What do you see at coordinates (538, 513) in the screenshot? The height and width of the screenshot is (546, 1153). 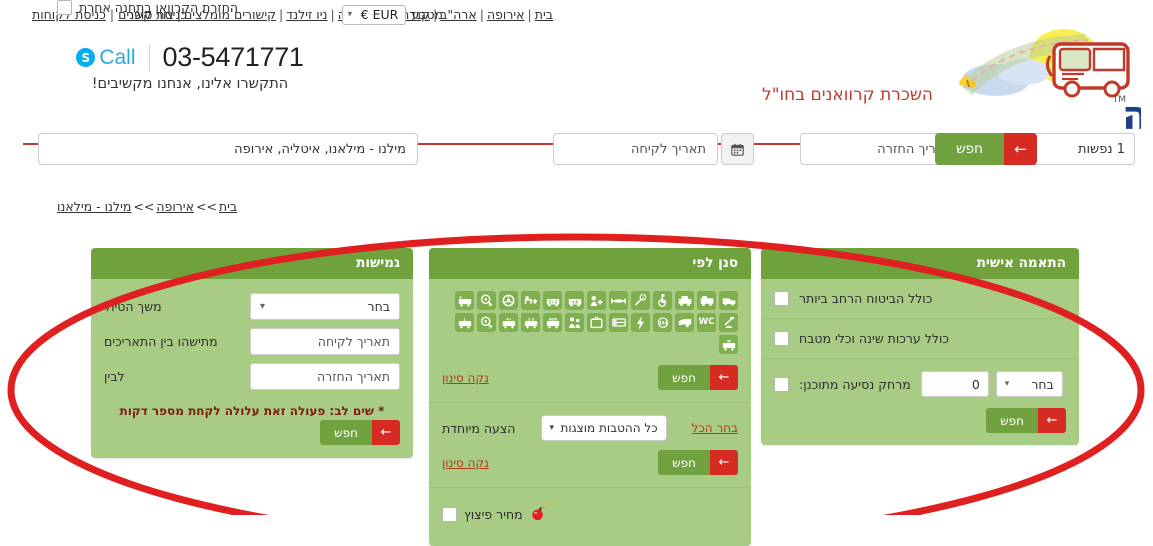 I see `bomb-icon` at bounding box center [538, 513].